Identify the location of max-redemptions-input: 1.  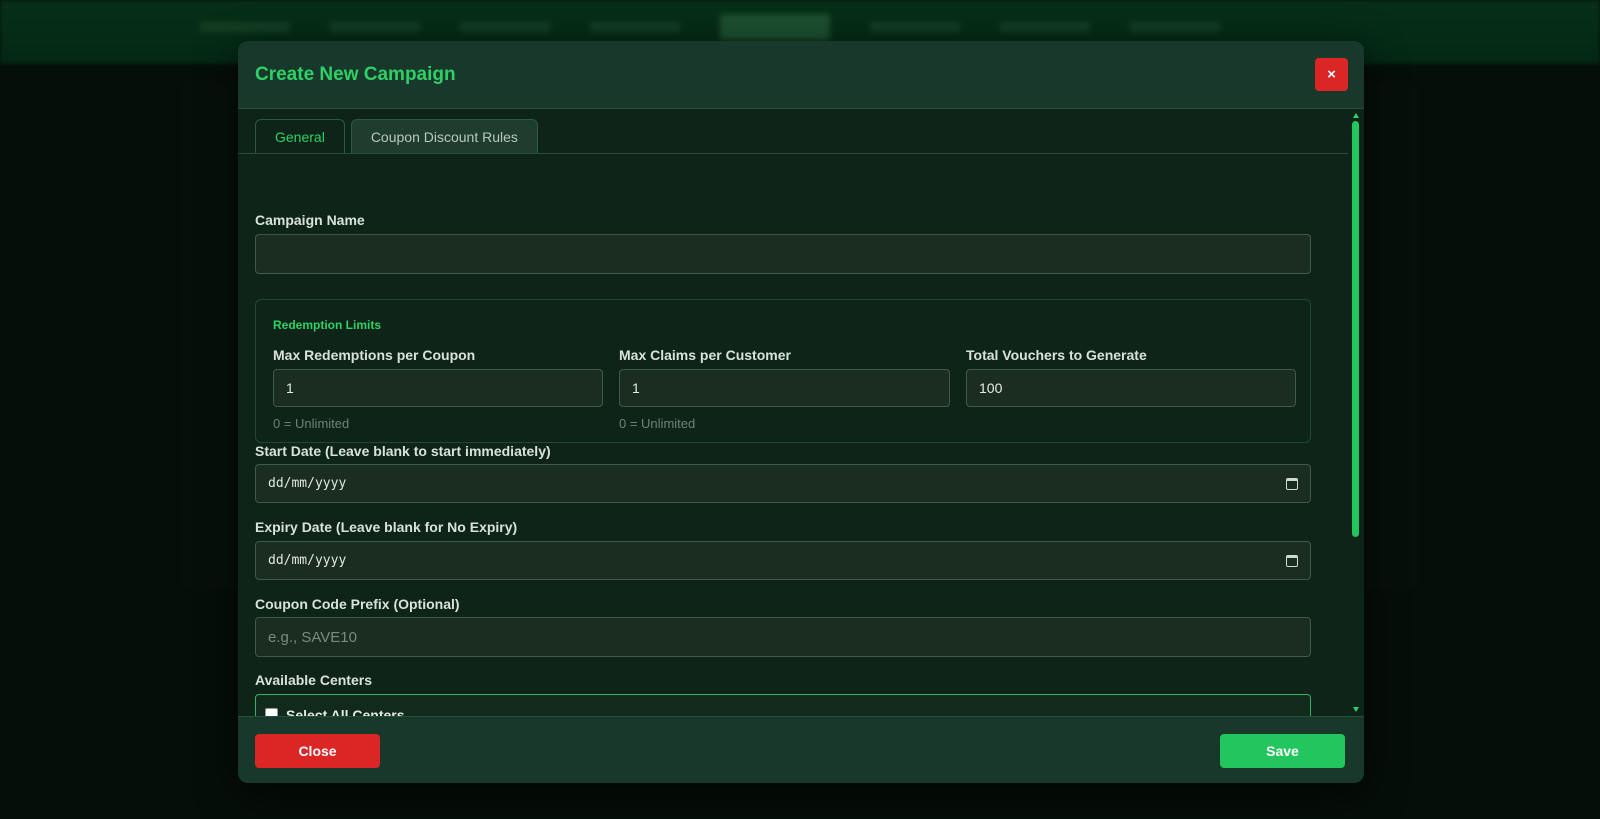
(438, 388).